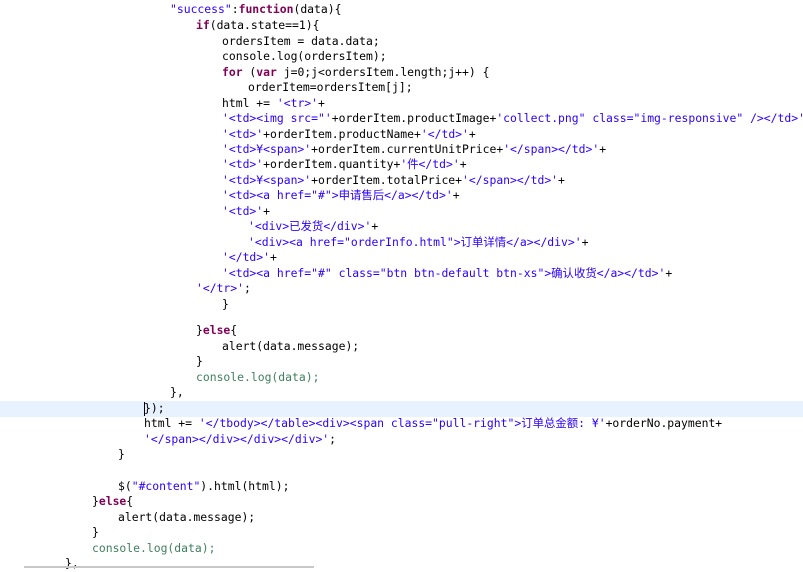 The height and width of the screenshot is (572, 803). Describe the element at coordinates (277, 118) in the screenshot. I see `code-token: '<td><img src="'` at that location.